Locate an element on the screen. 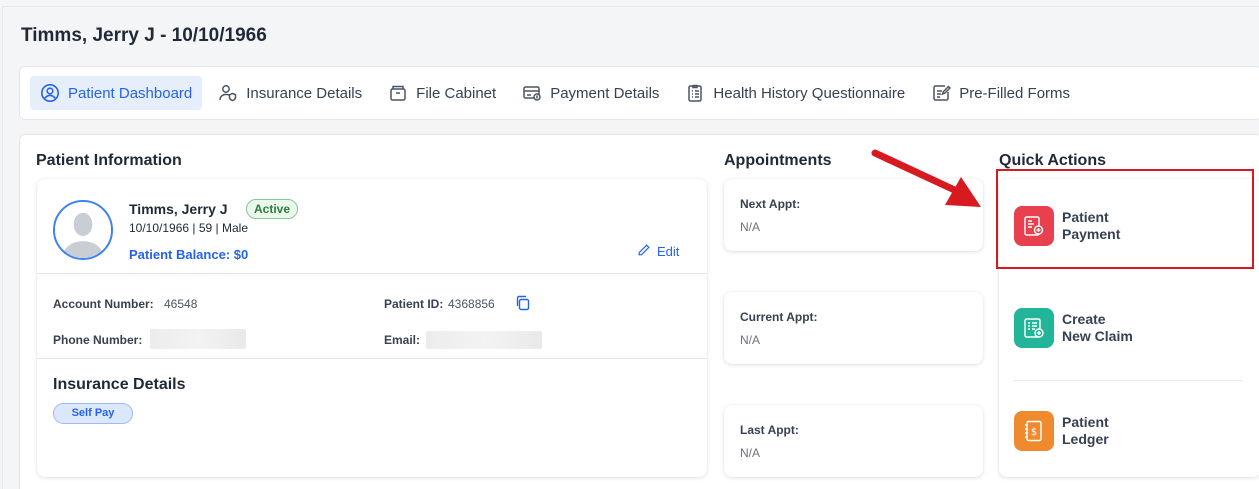 Image resolution: width=1259 pixels, height=489 pixels. current-appt-label: Current Appt: is located at coordinates (779, 317).